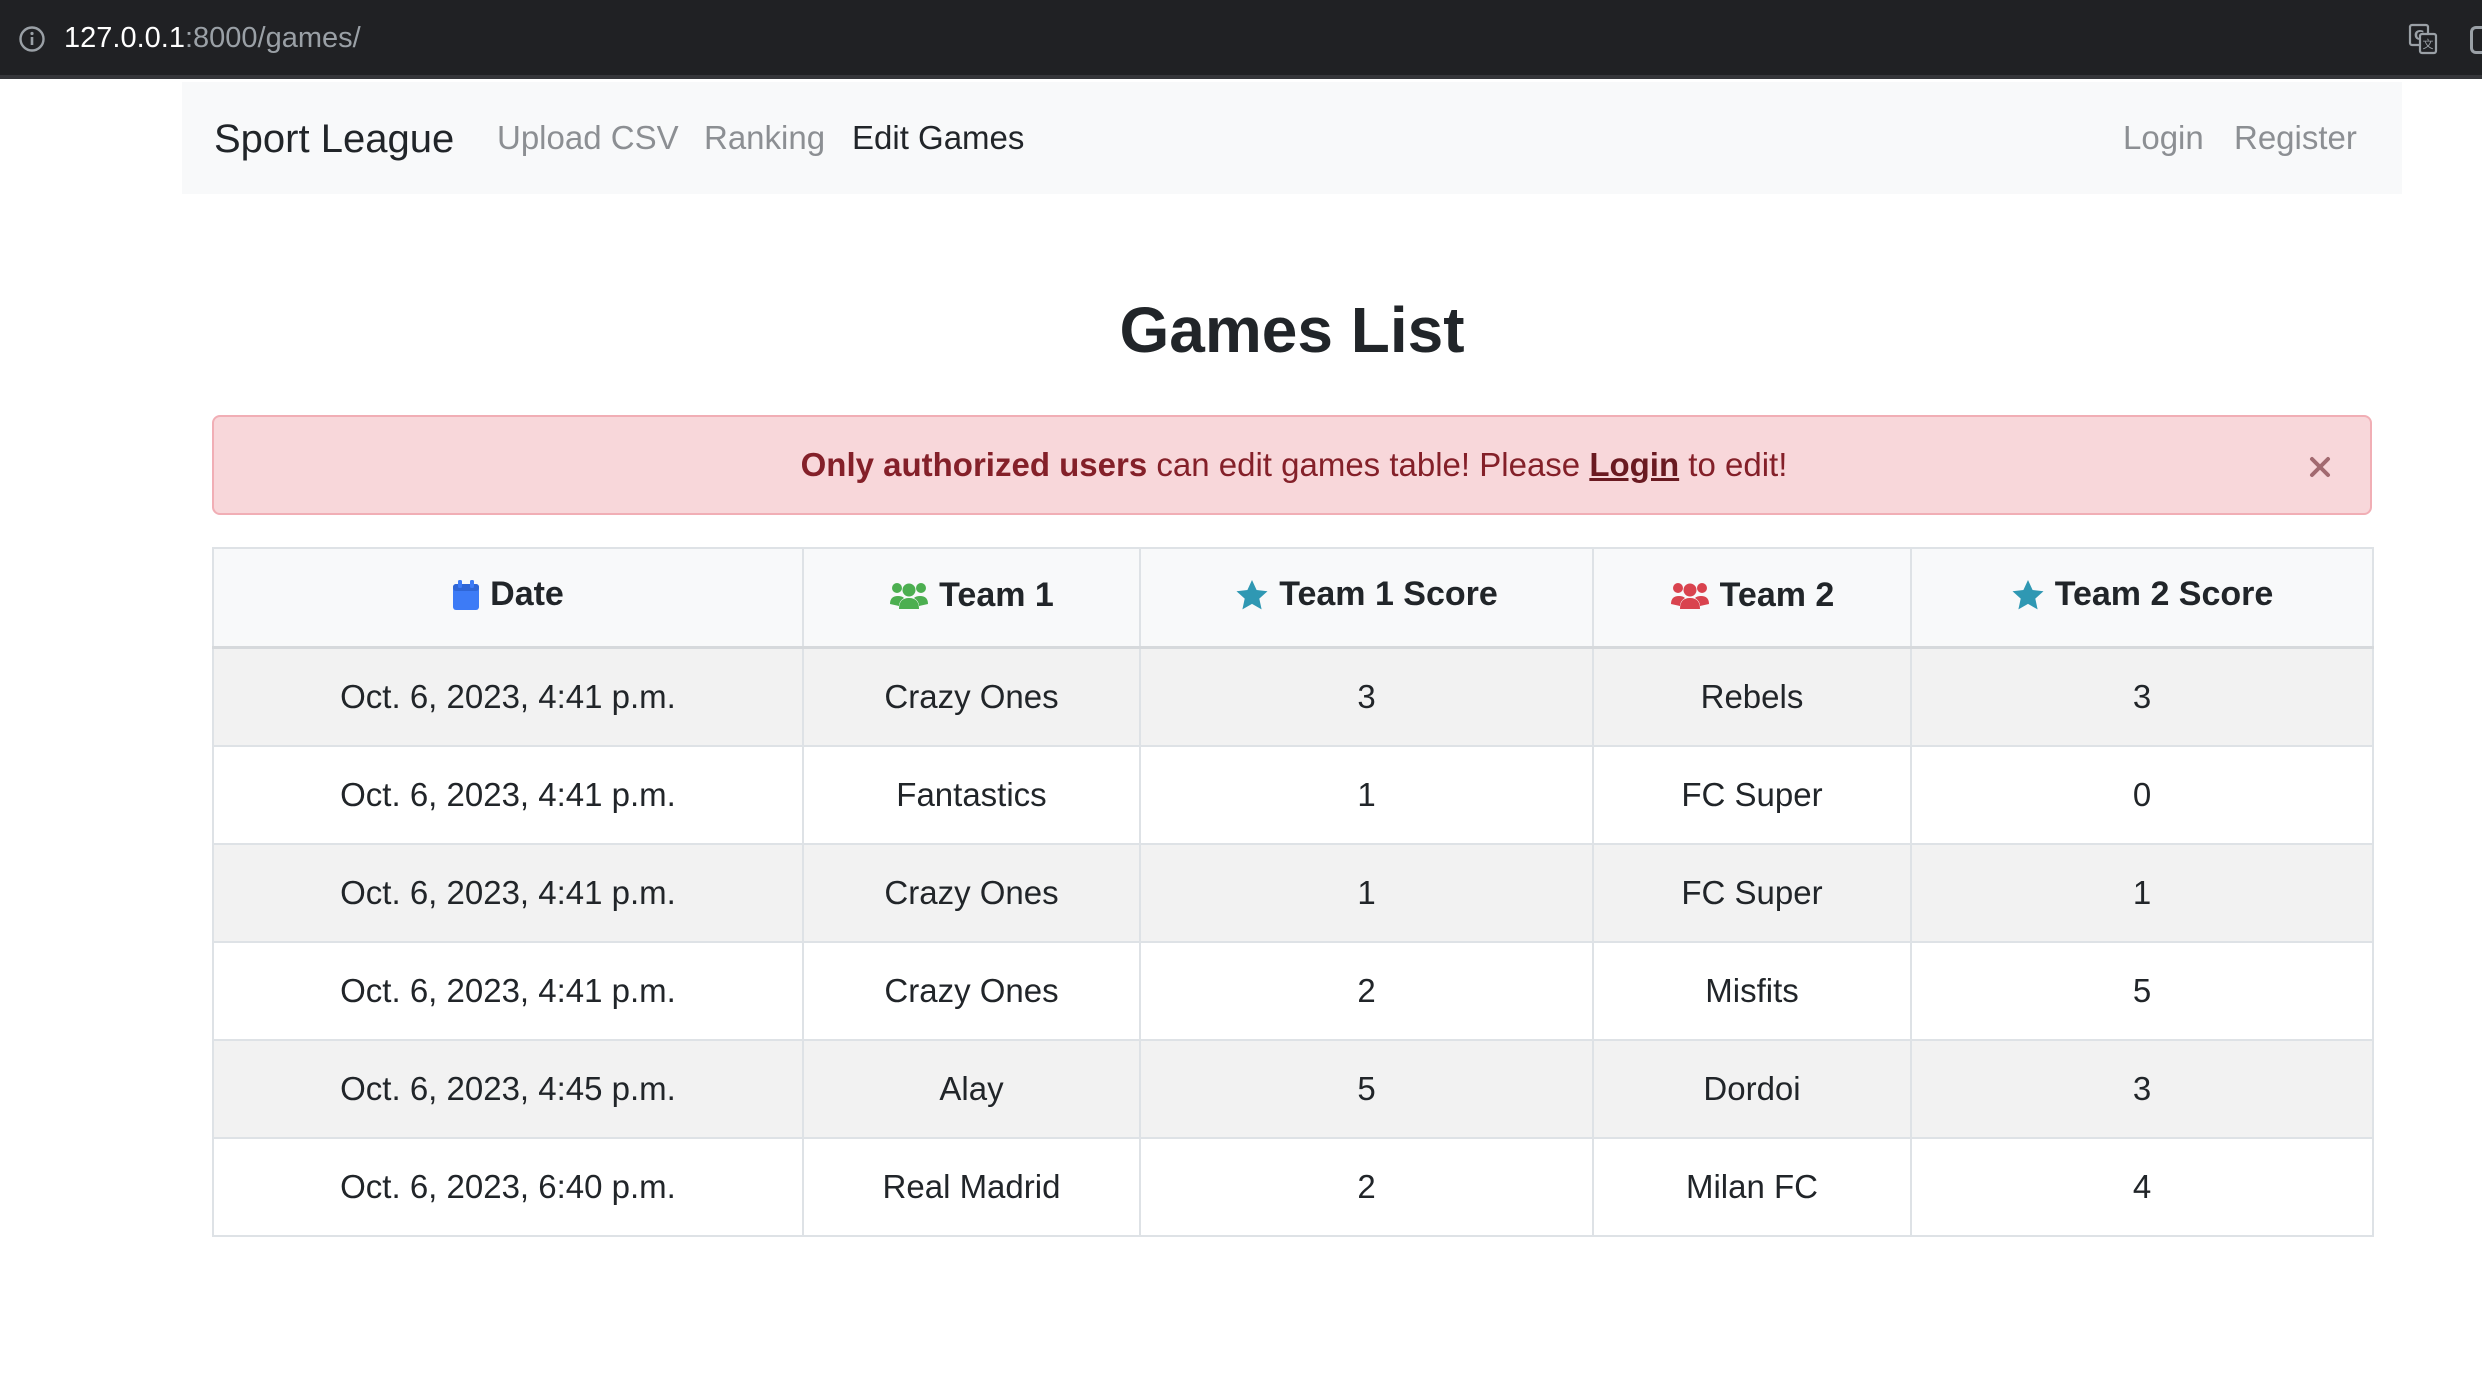 This screenshot has width=2482, height=1378. What do you see at coordinates (272, 38) in the screenshot?
I see `url-path: :8000/games/` at bounding box center [272, 38].